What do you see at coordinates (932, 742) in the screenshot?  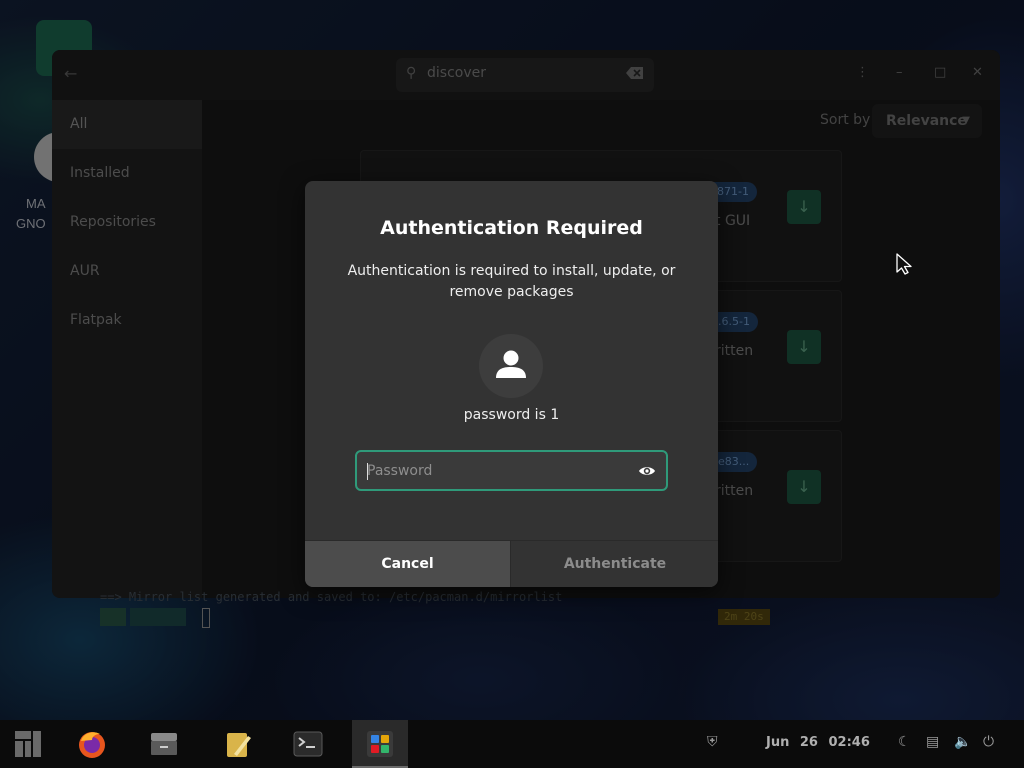 I see `network-icon: ▤` at bounding box center [932, 742].